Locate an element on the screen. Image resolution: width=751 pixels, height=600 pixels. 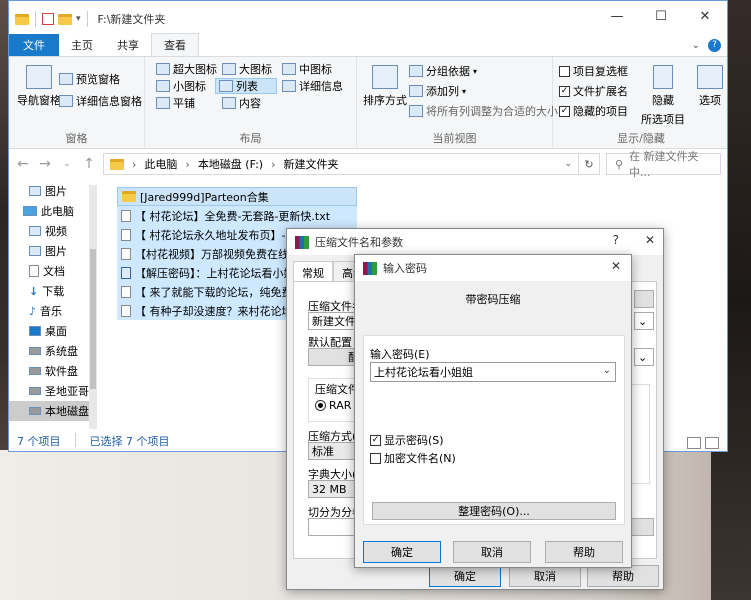
hidden-items-toggle: ✓ 隐藏的项目 is located at coordinates (593, 111).